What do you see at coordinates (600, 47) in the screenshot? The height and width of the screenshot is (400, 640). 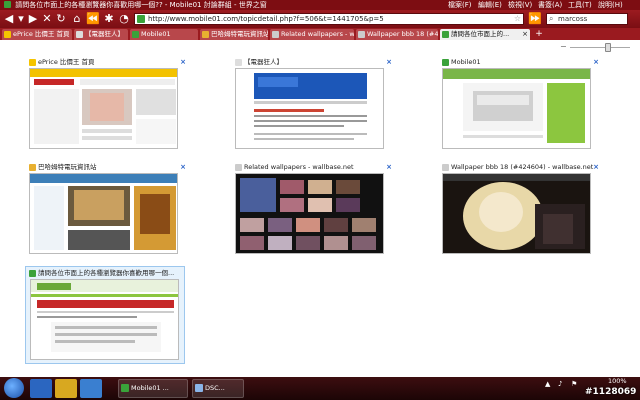 I see `zoom-slider-track` at bounding box center [600, 47].